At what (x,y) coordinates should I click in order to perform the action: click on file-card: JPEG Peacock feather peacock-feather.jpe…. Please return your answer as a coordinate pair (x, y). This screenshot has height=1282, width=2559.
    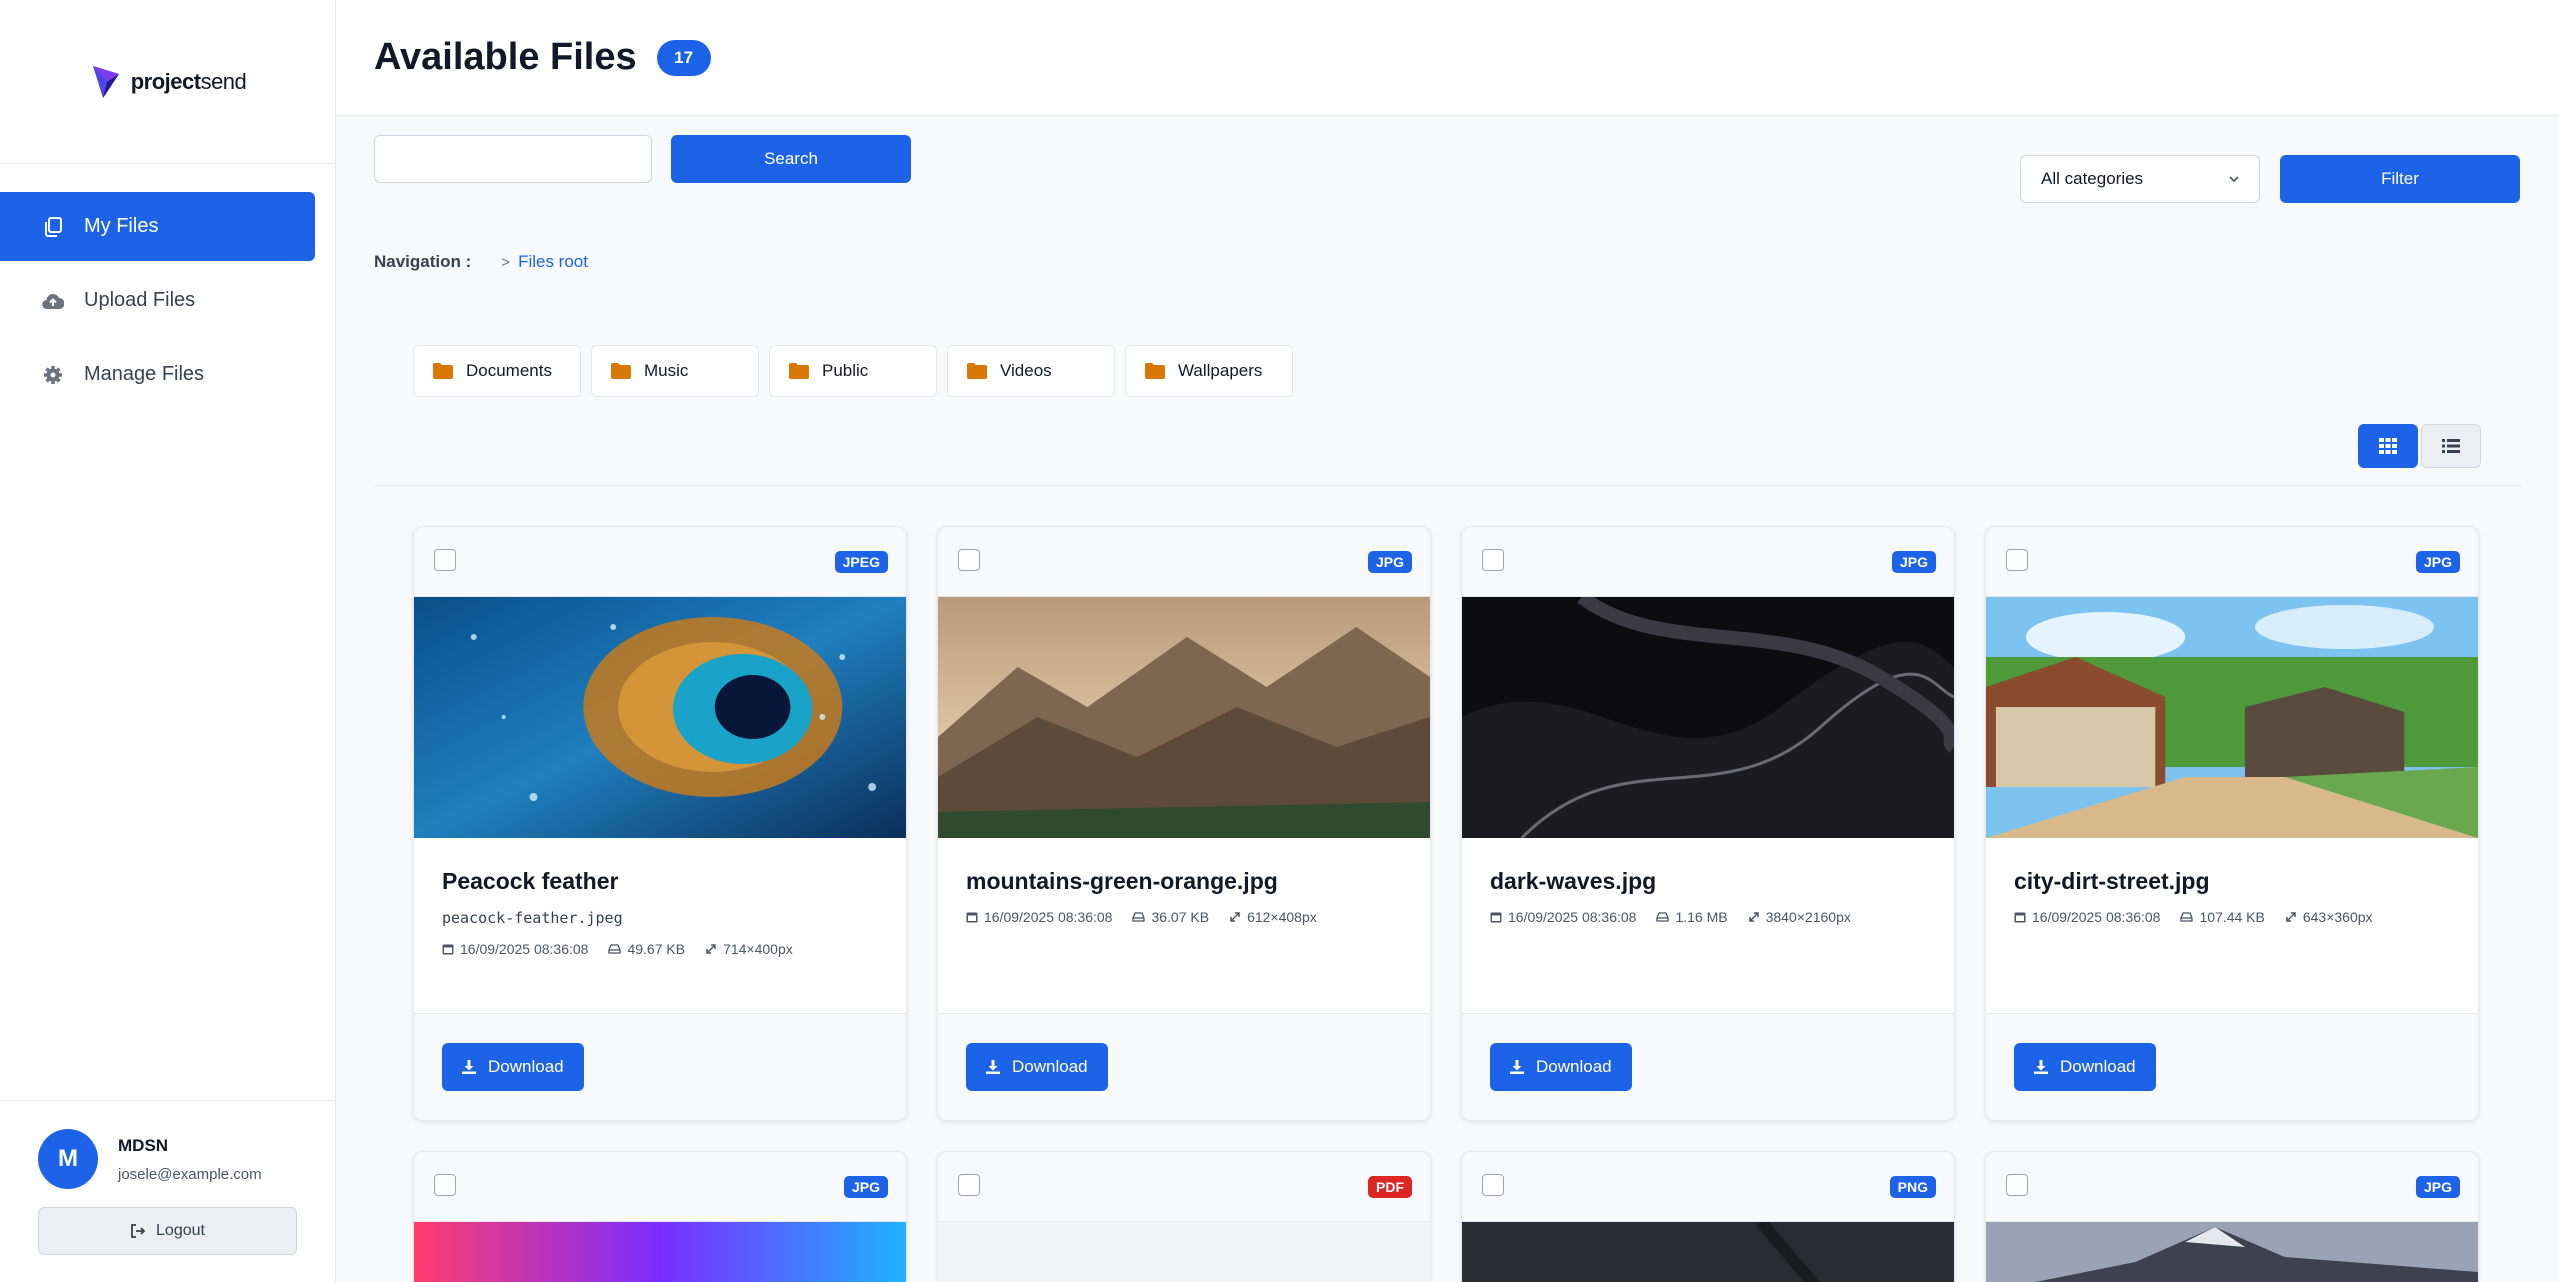
    Looking at the image, I should click on (660, 823).